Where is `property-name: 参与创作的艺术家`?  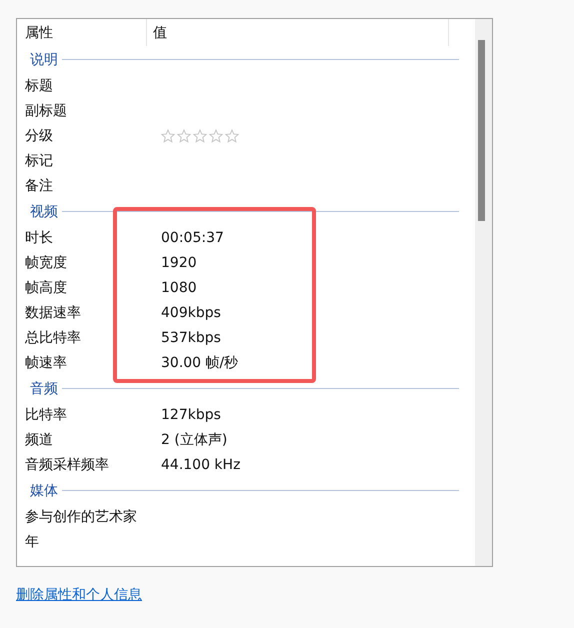 property-name: 参与创作的艺术家 is located at coordinates (81, 517).